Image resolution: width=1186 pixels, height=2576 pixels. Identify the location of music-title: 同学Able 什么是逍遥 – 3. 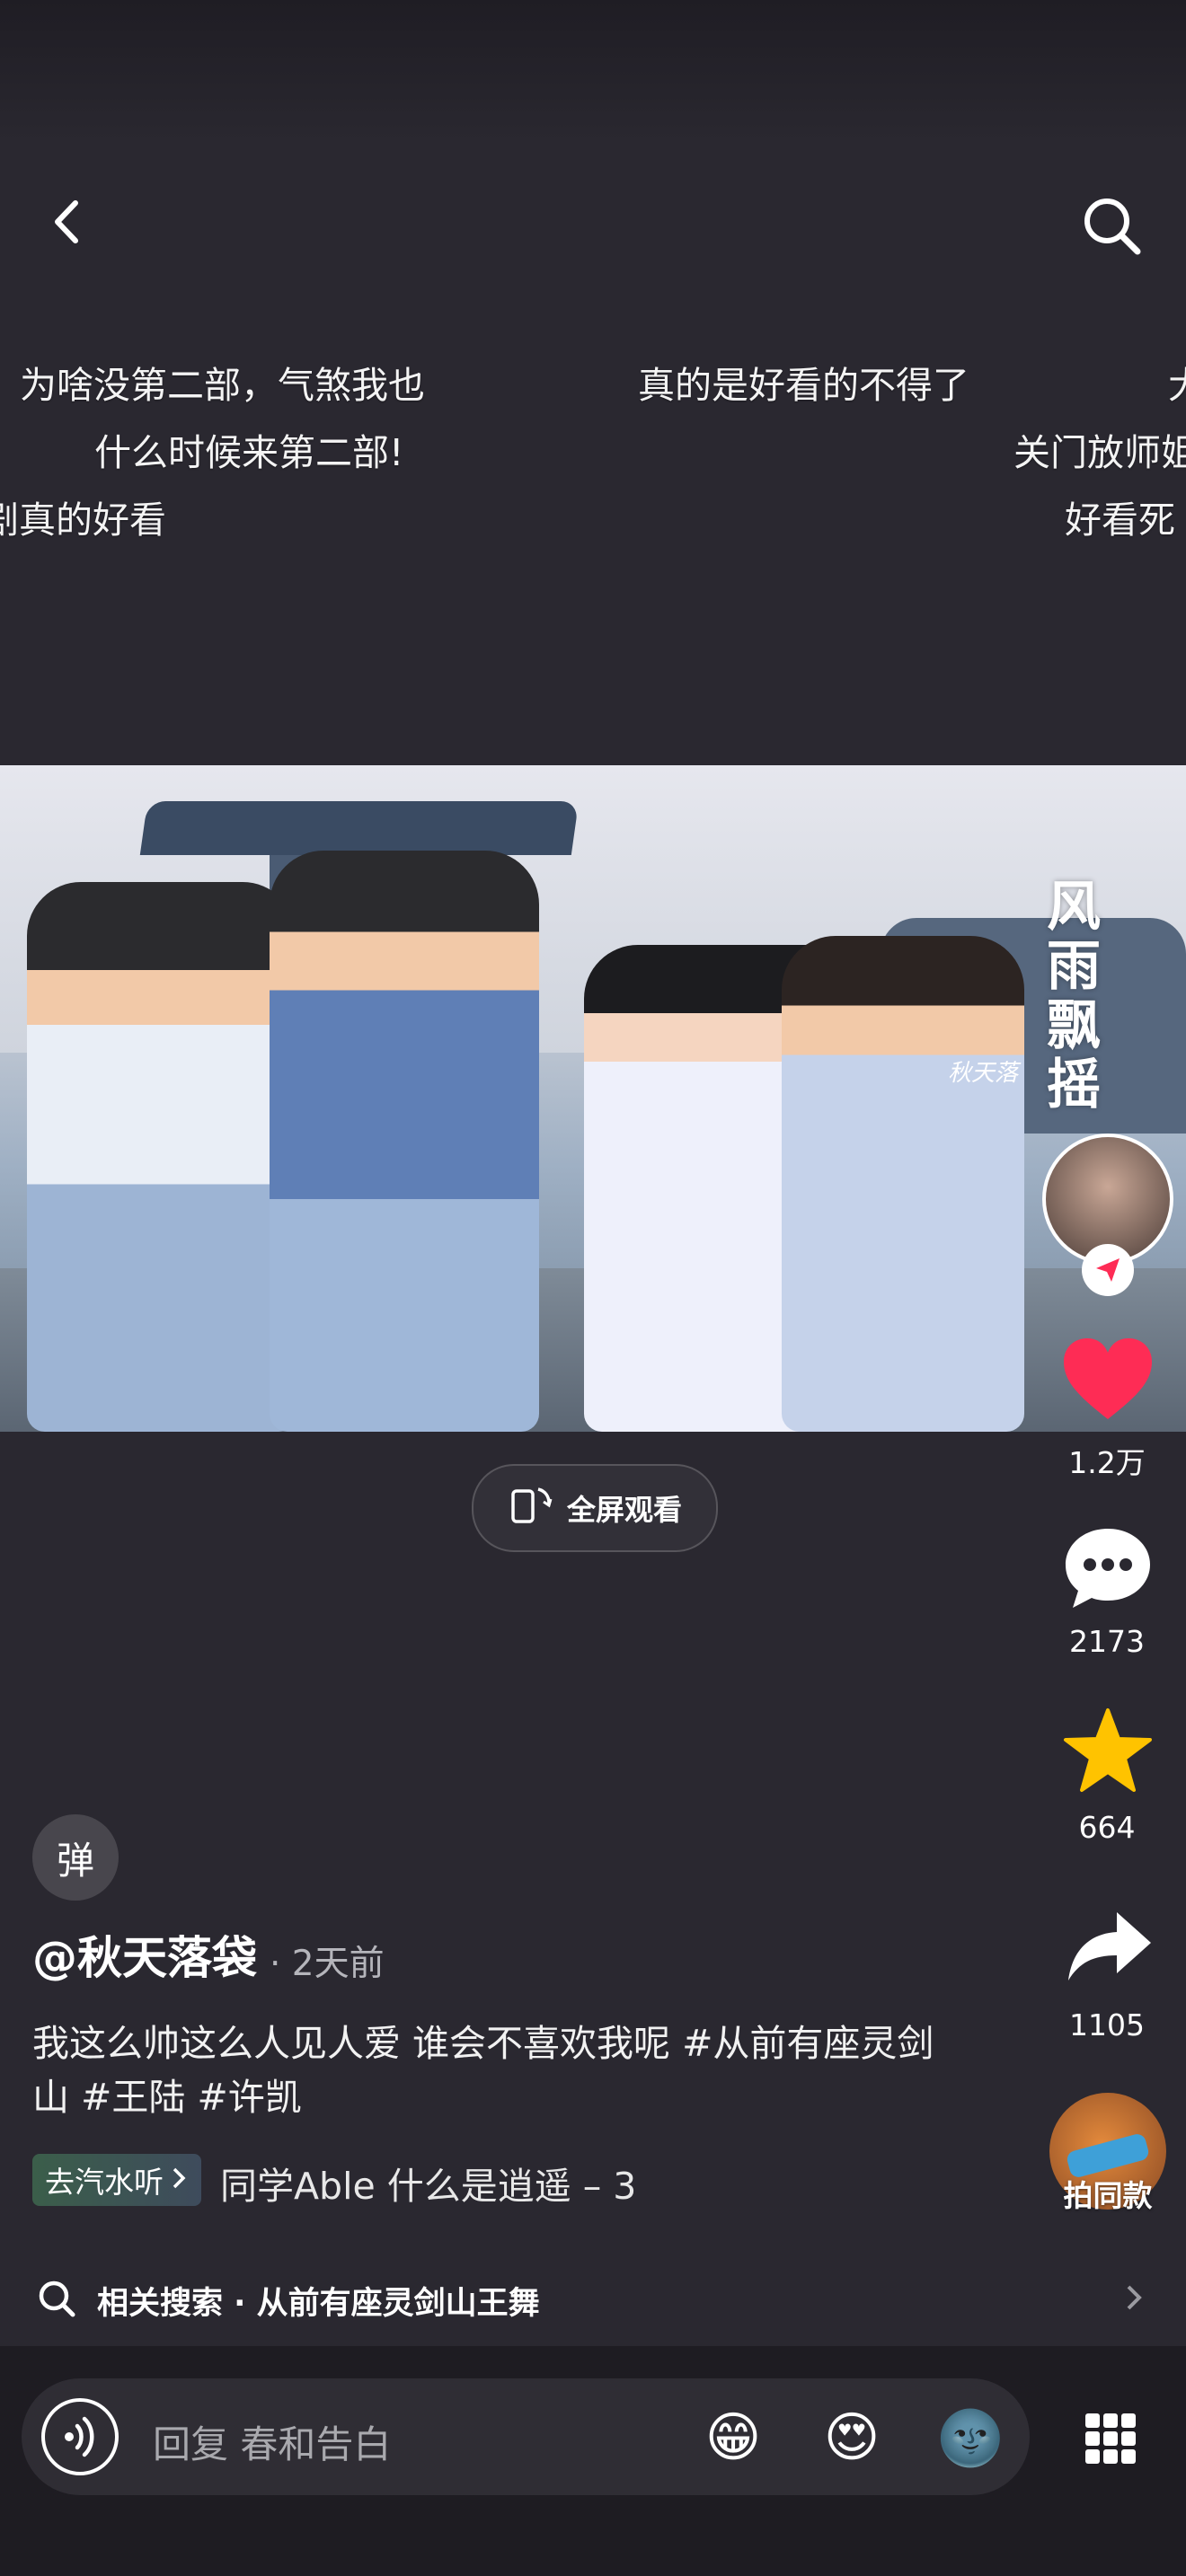
(453, 2183).